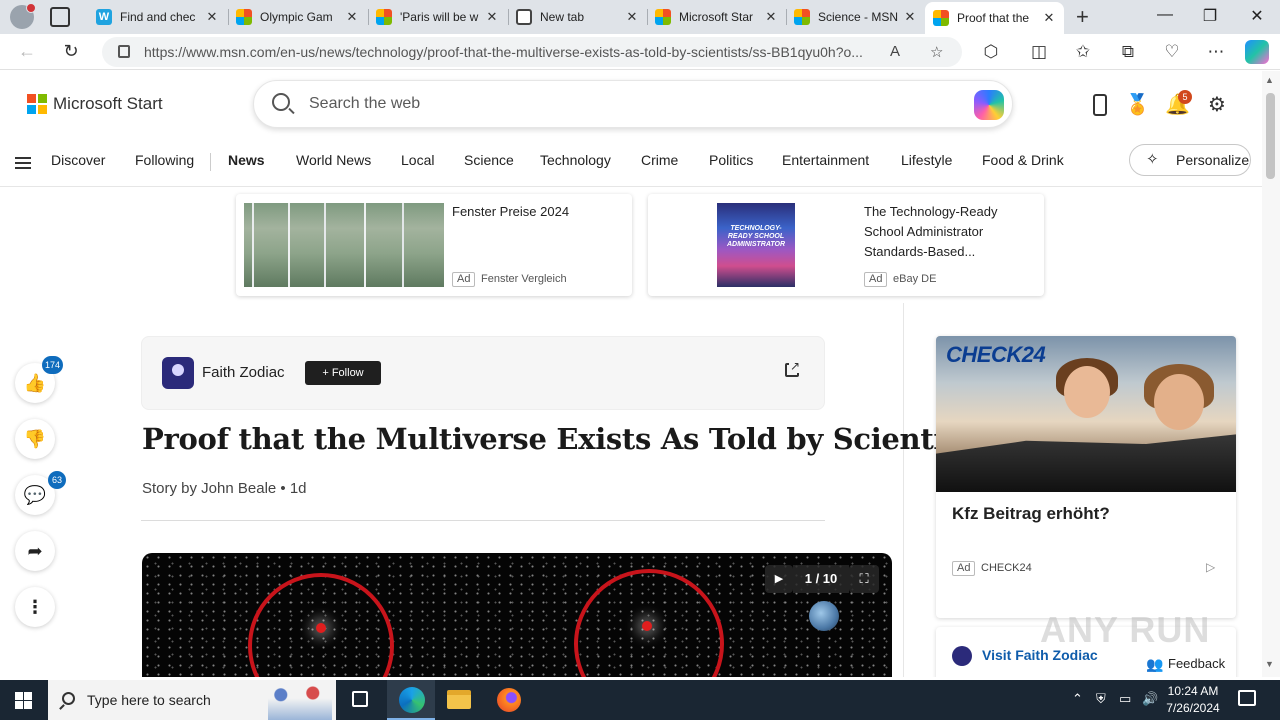  Describe the element at coordinates (243, 372) in the screenshot. I see `publisher-name: Faith Zodiac` at that location.